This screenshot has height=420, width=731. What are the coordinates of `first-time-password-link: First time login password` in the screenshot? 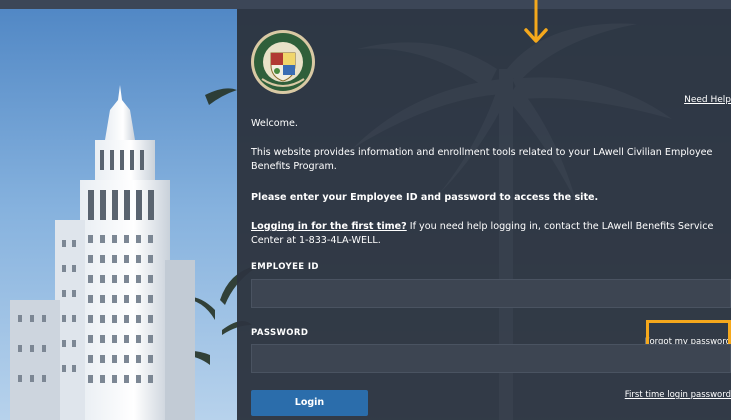 It's located at (678, 395).